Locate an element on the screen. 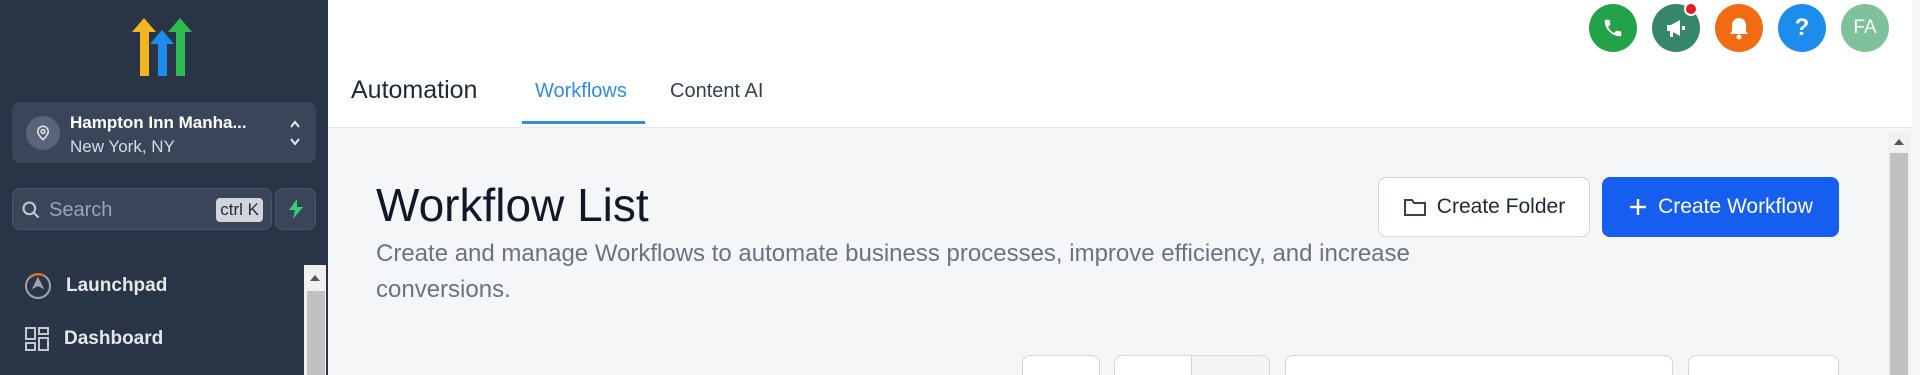 This screenshot has height=375, width=1920. megaphone-icon is located at coordinates (1676, 28).